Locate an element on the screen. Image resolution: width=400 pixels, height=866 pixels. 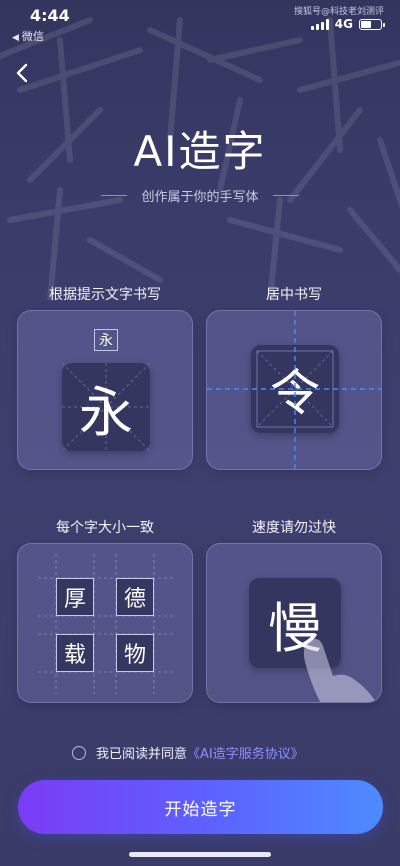
return-to-app-link: ◀ 微信 is located at coordinates (28, 36).